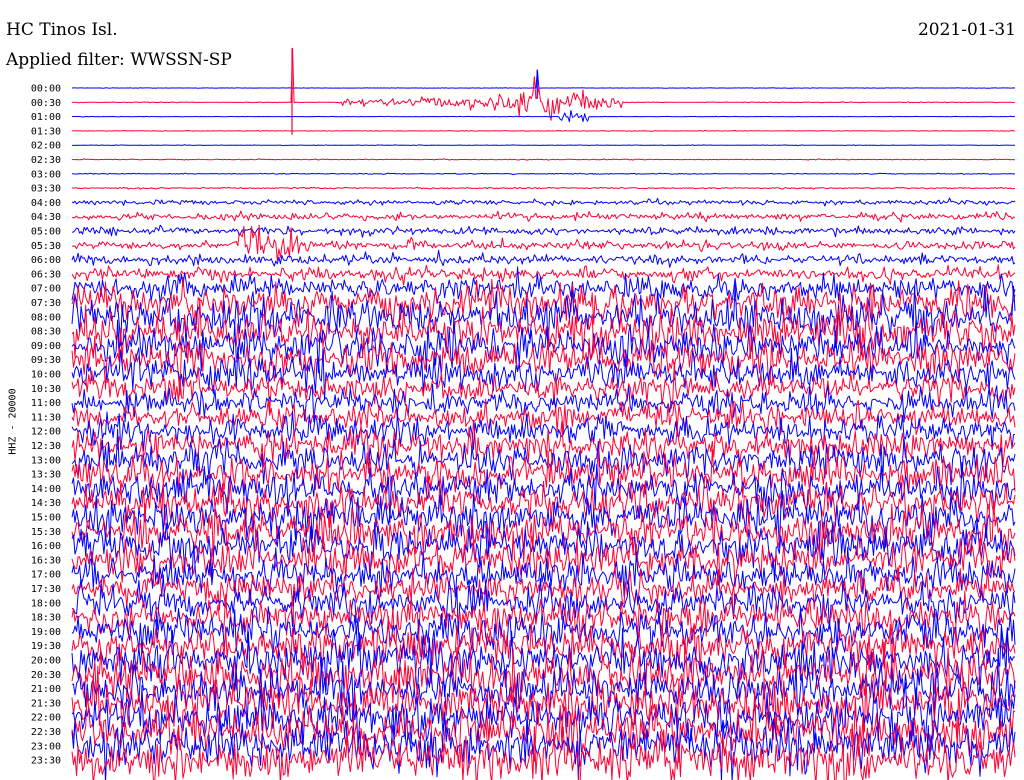 This screenshot has height=780, width=1024. Describe the element at coordinates (46, 603) in the screenshot. I see `row-time-label: 18:00` at that location.